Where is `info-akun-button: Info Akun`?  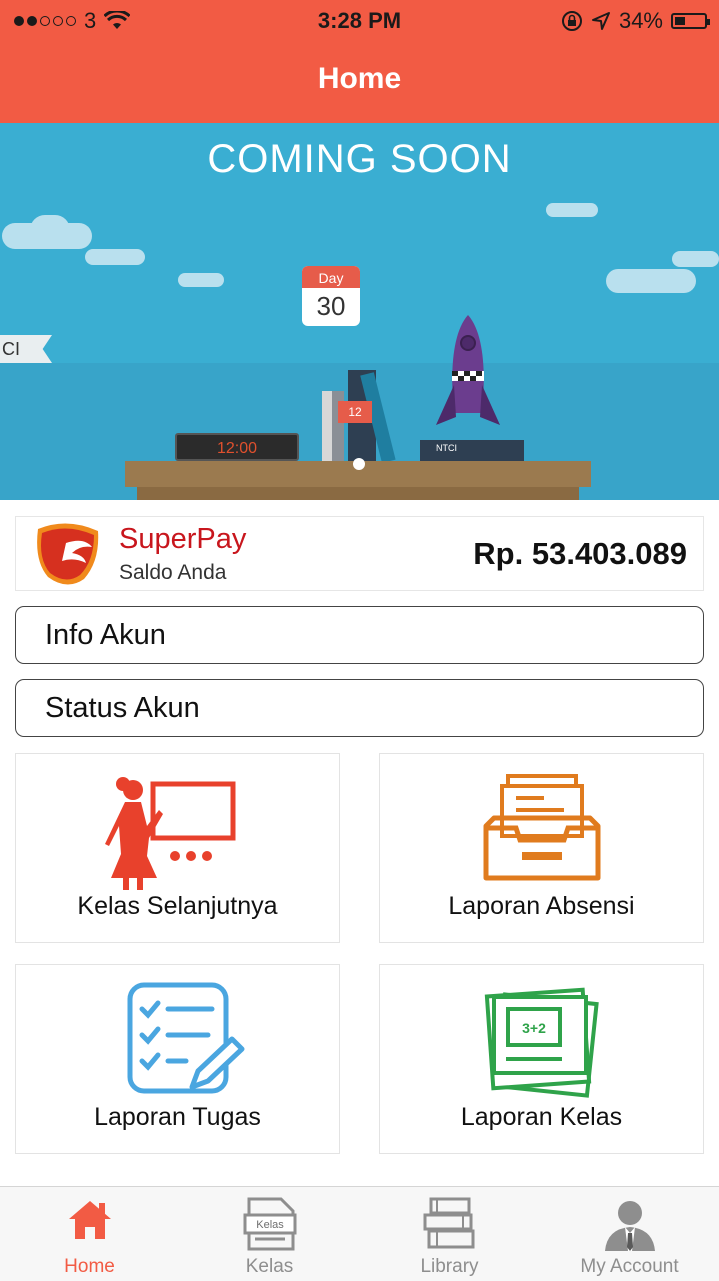
info-akun-button: Info Akun is located at coordinates (359, 635).